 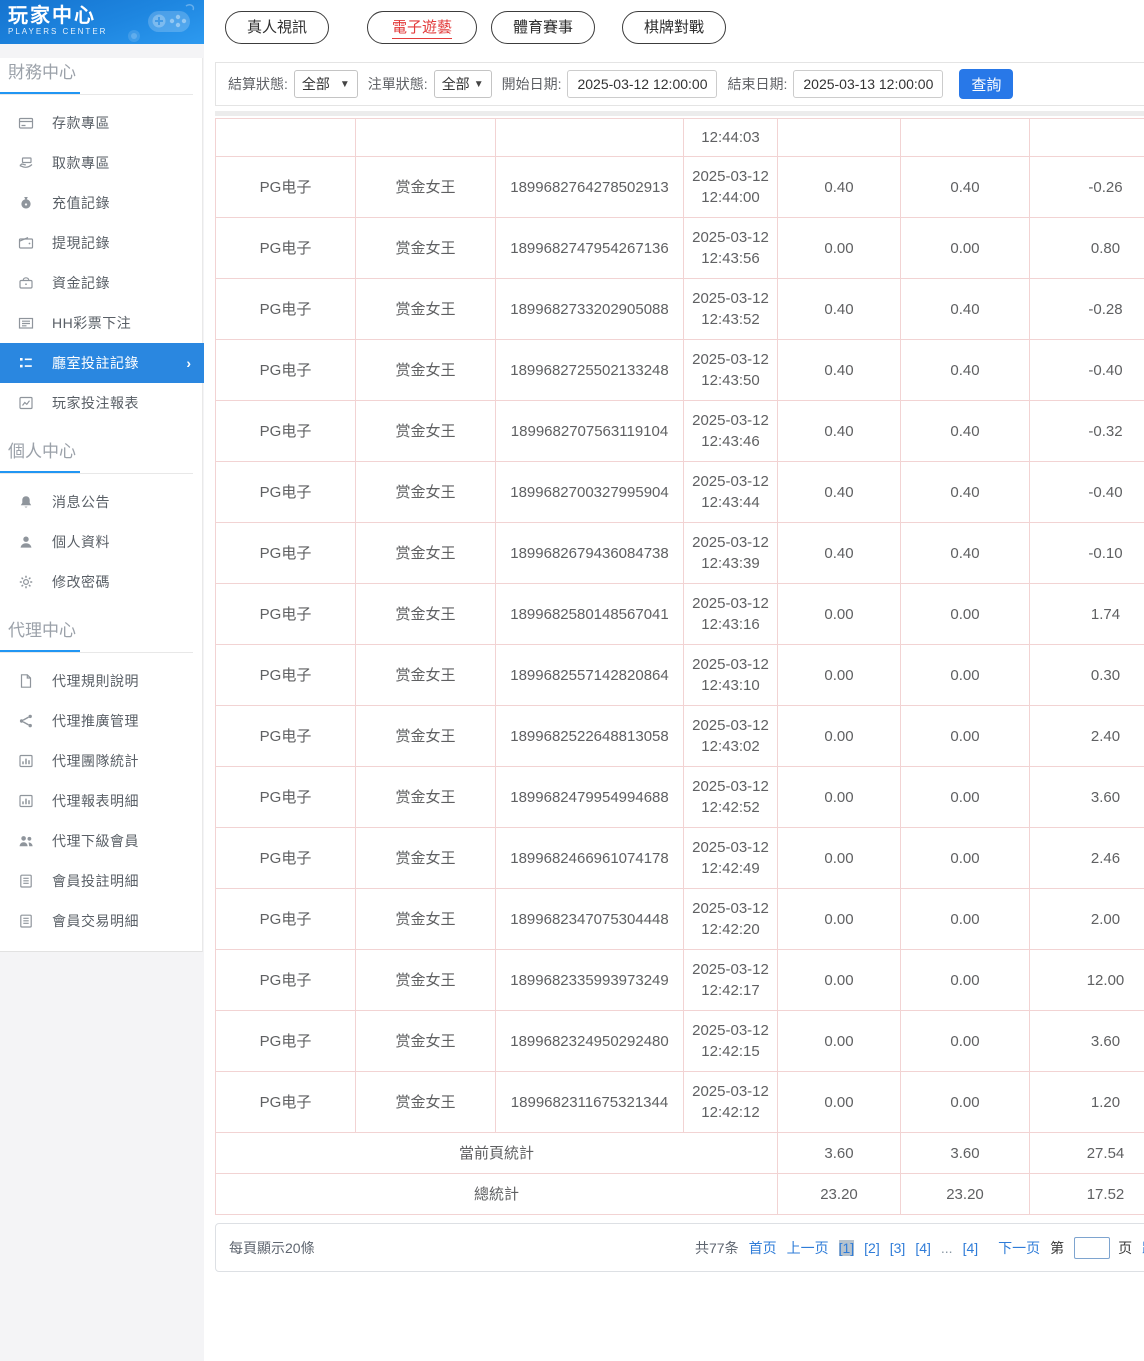 What do you see at coordinates (102, 403) in the screenshot?
I see `sidebar-item-player-bet-report: 玩家投注報表` at bounding box center [102, 403].